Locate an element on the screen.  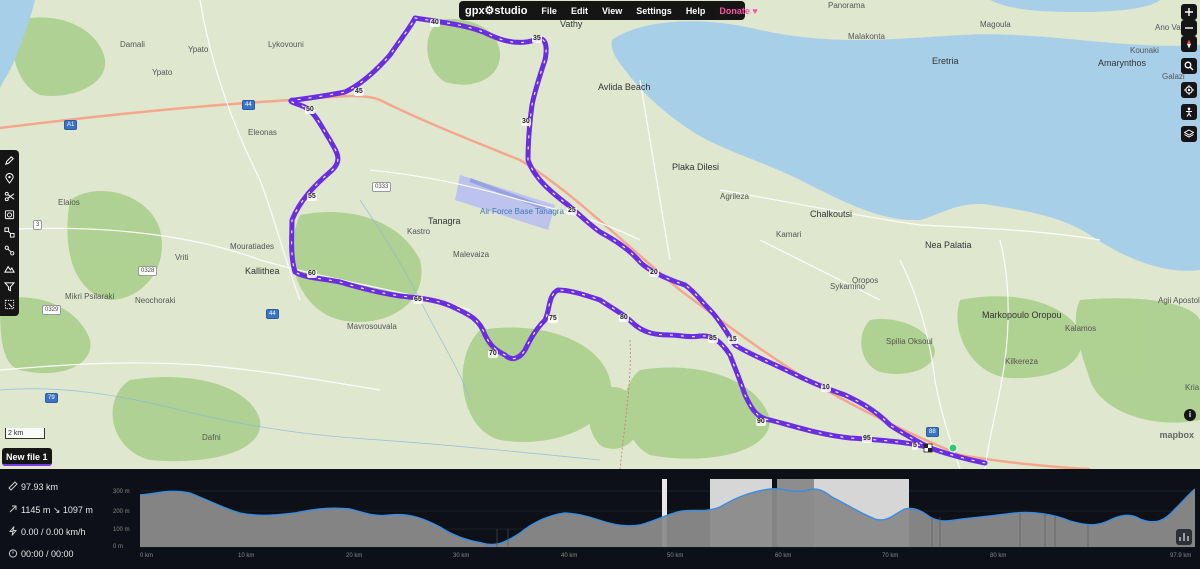
place-label: Panorama is located at coordinates (846, 5).